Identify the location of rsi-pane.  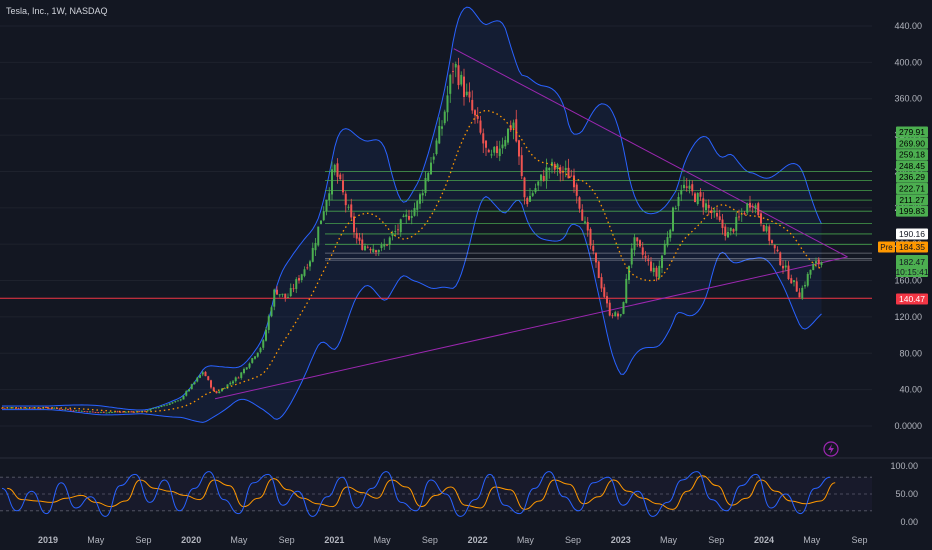
(436, 494).